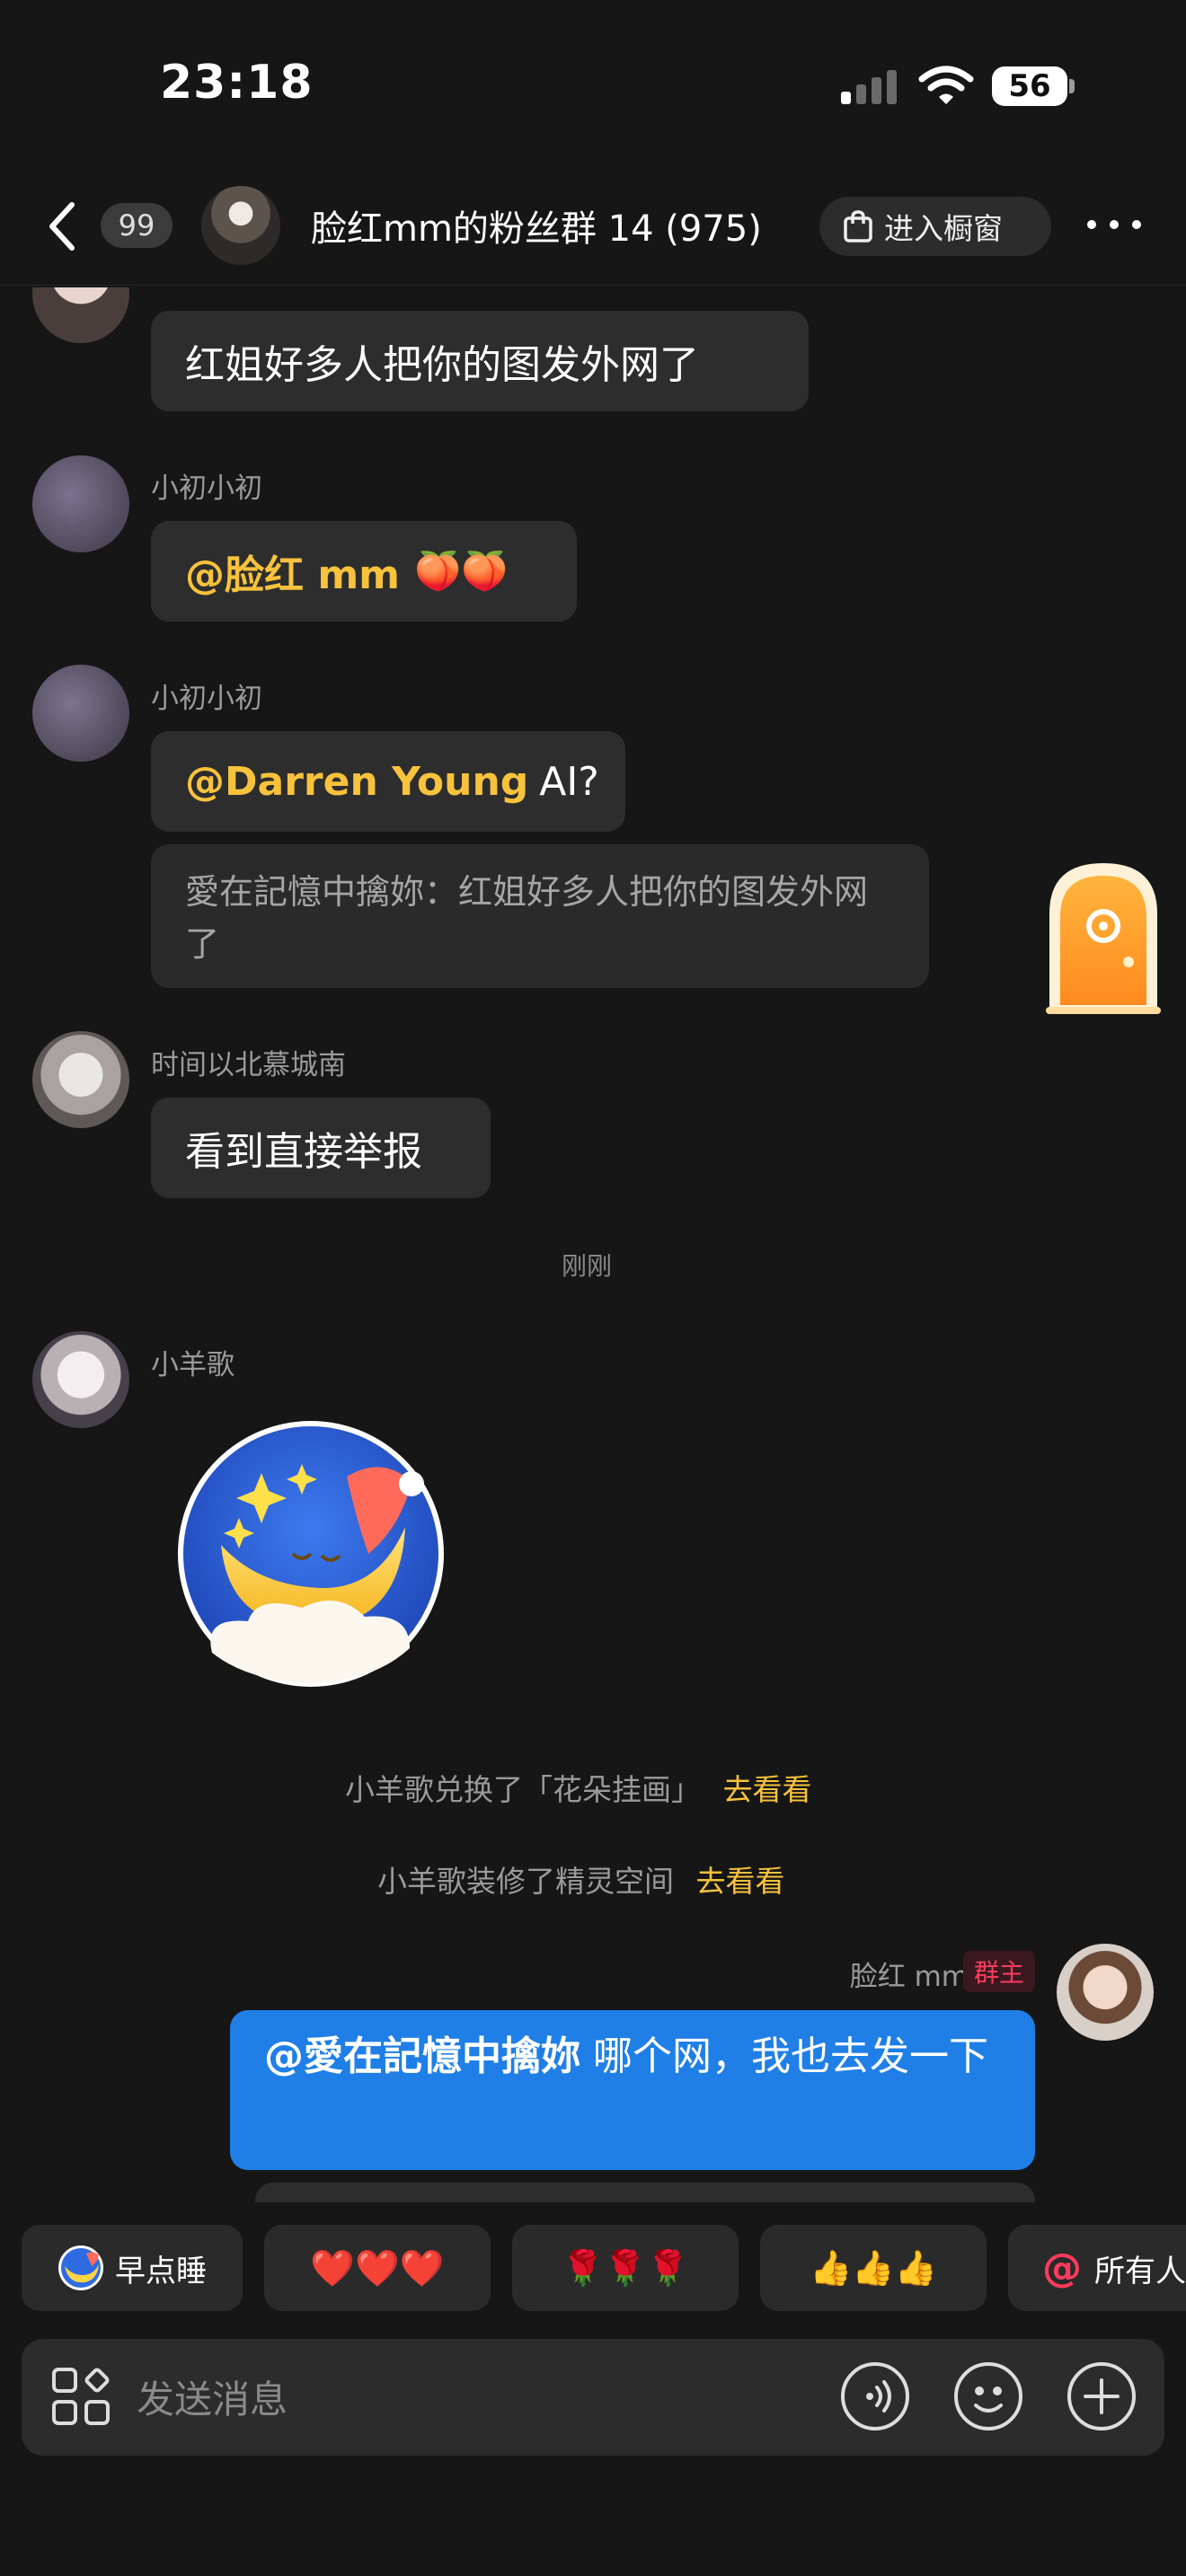  I want to click on message-bubble: 看到直接举报, so click(321, 1148).